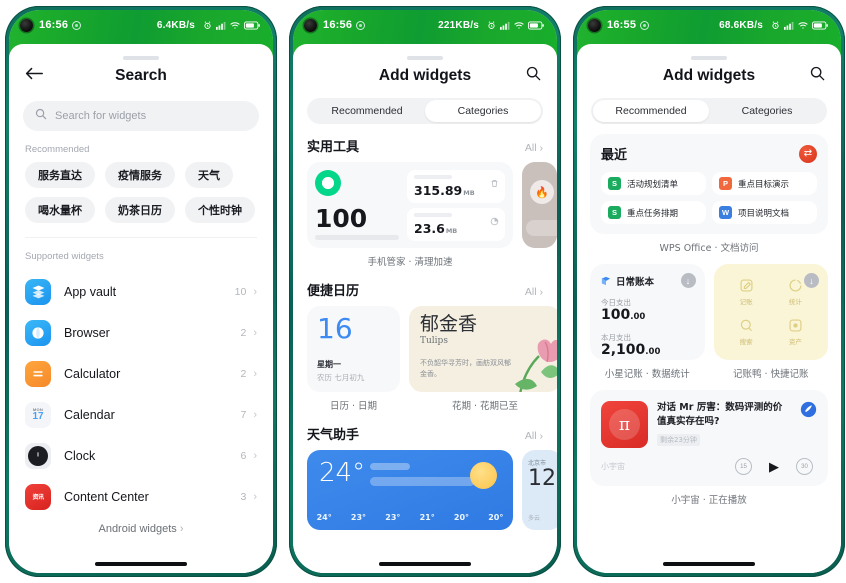 This screenshot has height=583, width=846. I want to click on accelerate-tile: 23.6MB, so click(456, 224).